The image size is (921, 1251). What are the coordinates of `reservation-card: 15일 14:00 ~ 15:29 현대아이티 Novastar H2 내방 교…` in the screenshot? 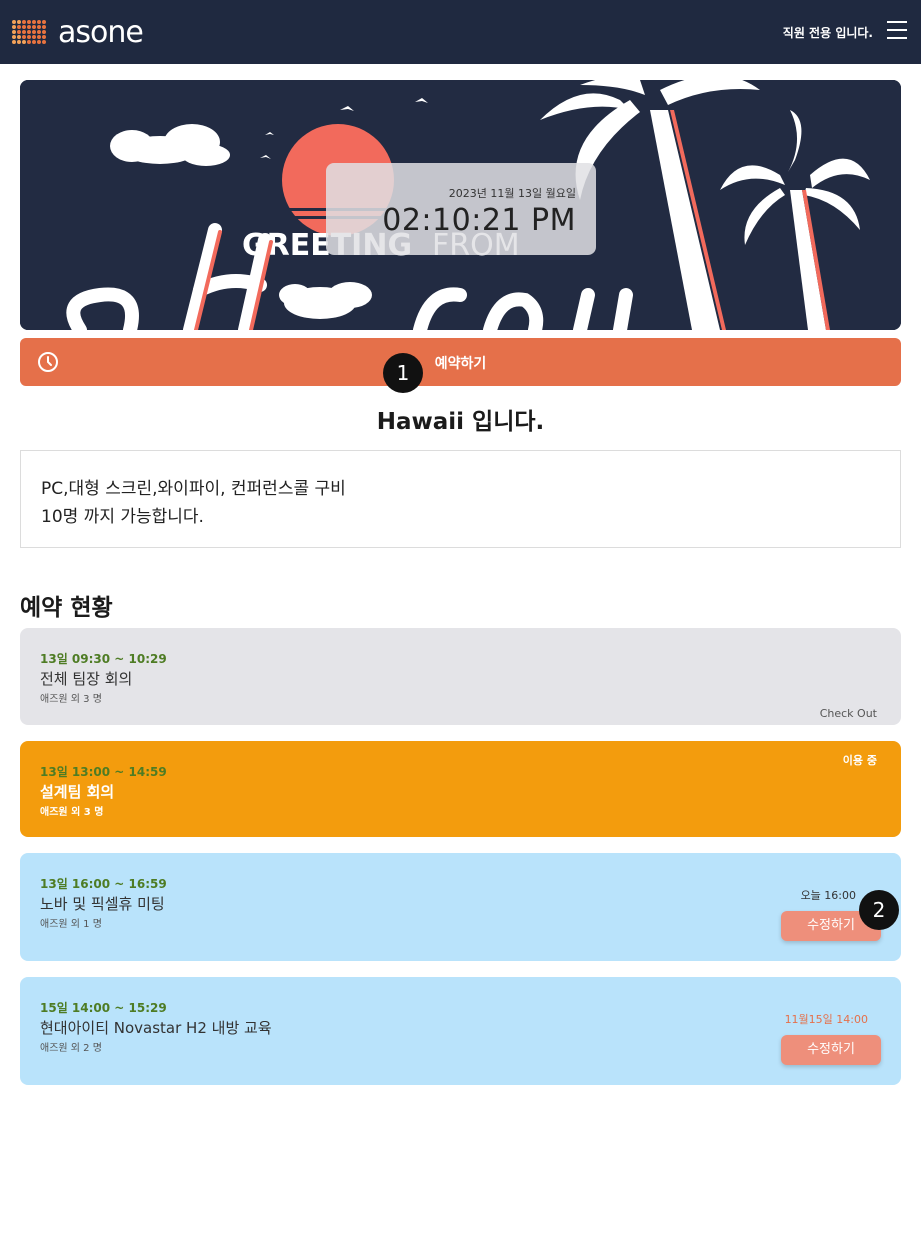 It's located at (460, 1031).